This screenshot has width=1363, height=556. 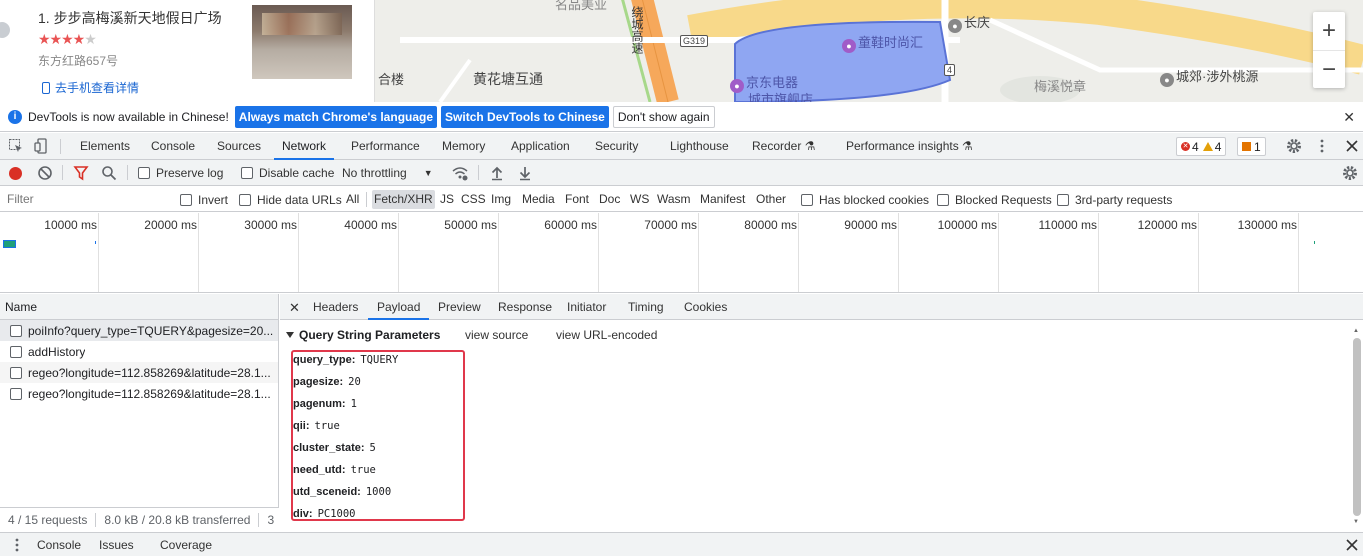 What do you see at coordinates (325, 404) in the screenshot?
I see `query-param-row: pagenum: 1` at bounding box center [325, 404].